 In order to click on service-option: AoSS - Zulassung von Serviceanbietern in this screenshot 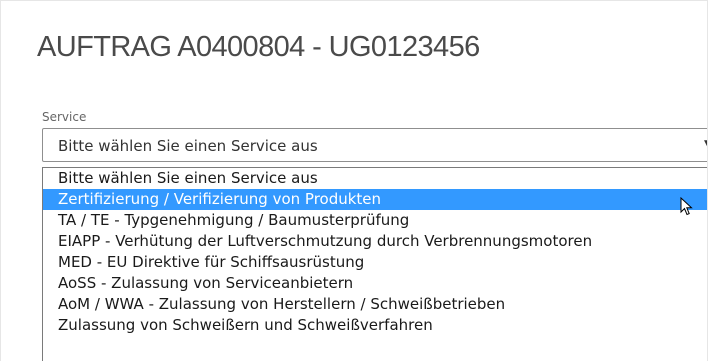, I will do `click(375, 283)`.